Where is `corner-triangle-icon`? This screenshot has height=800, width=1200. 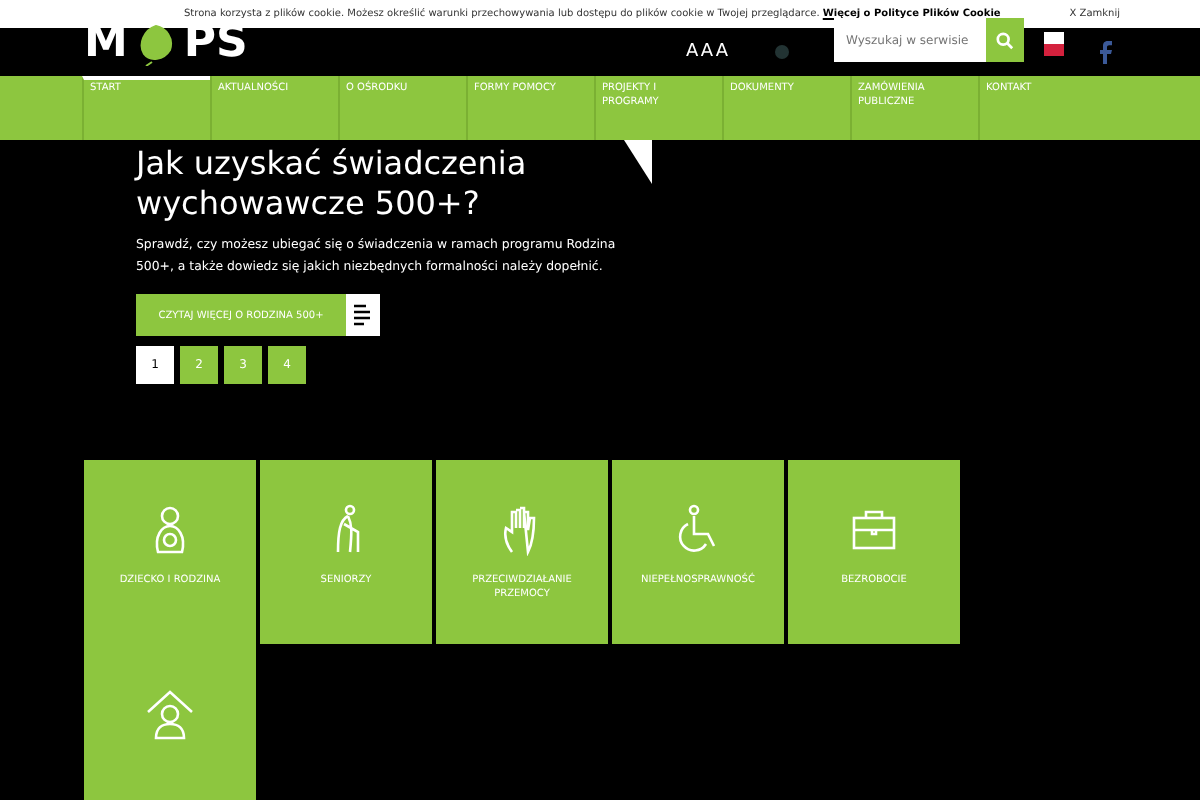 corner-triangle-icon is located at coordinates (638, 162).